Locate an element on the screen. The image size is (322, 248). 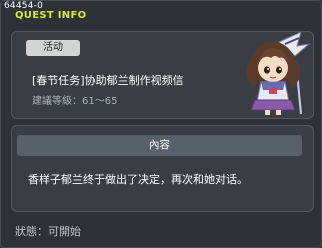
quest-status: 狀態：可開始 is located at coordinates (48, 231).